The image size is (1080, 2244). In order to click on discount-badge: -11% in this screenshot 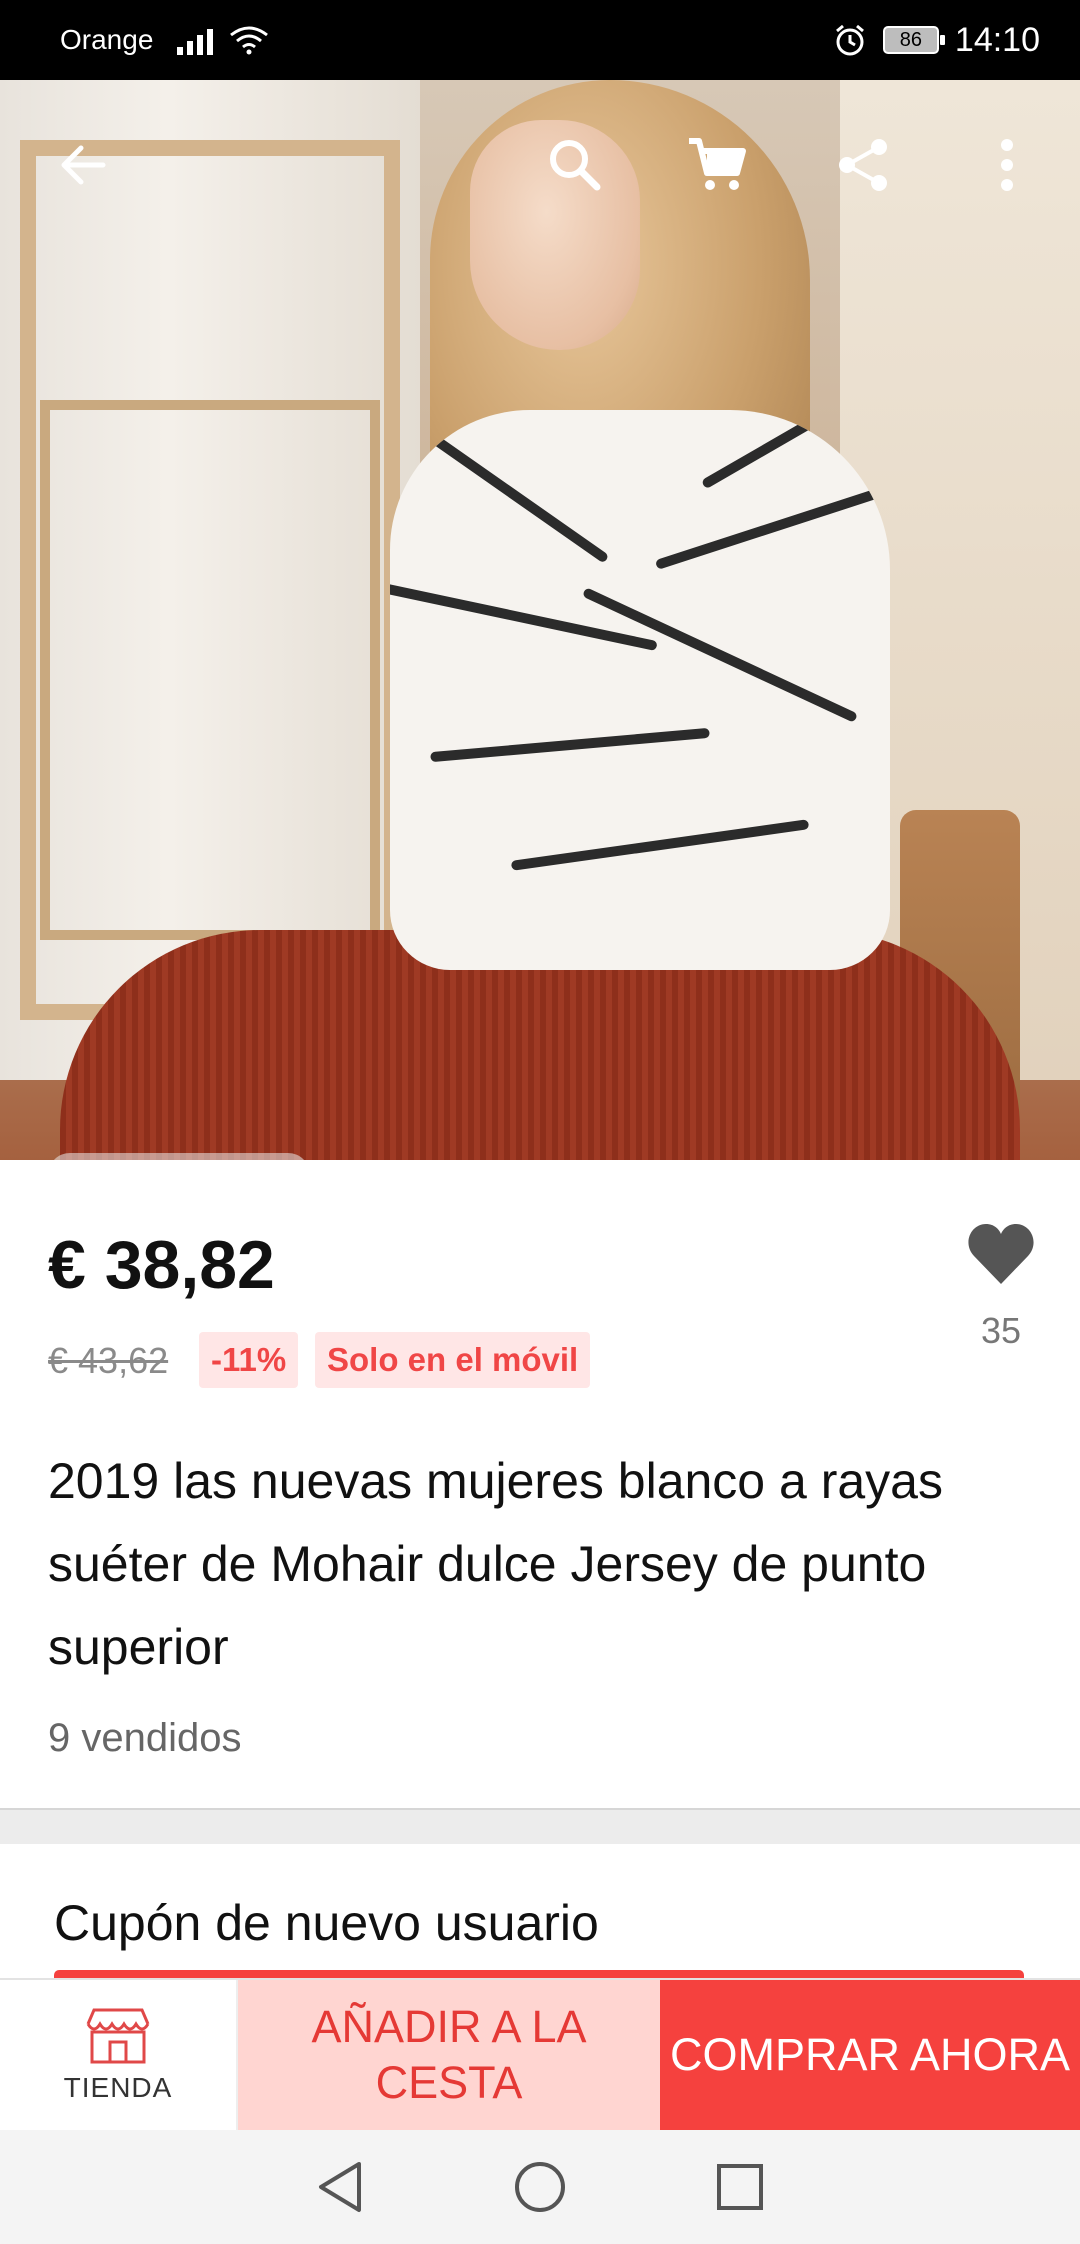, I will do `click(249, 1360)`.